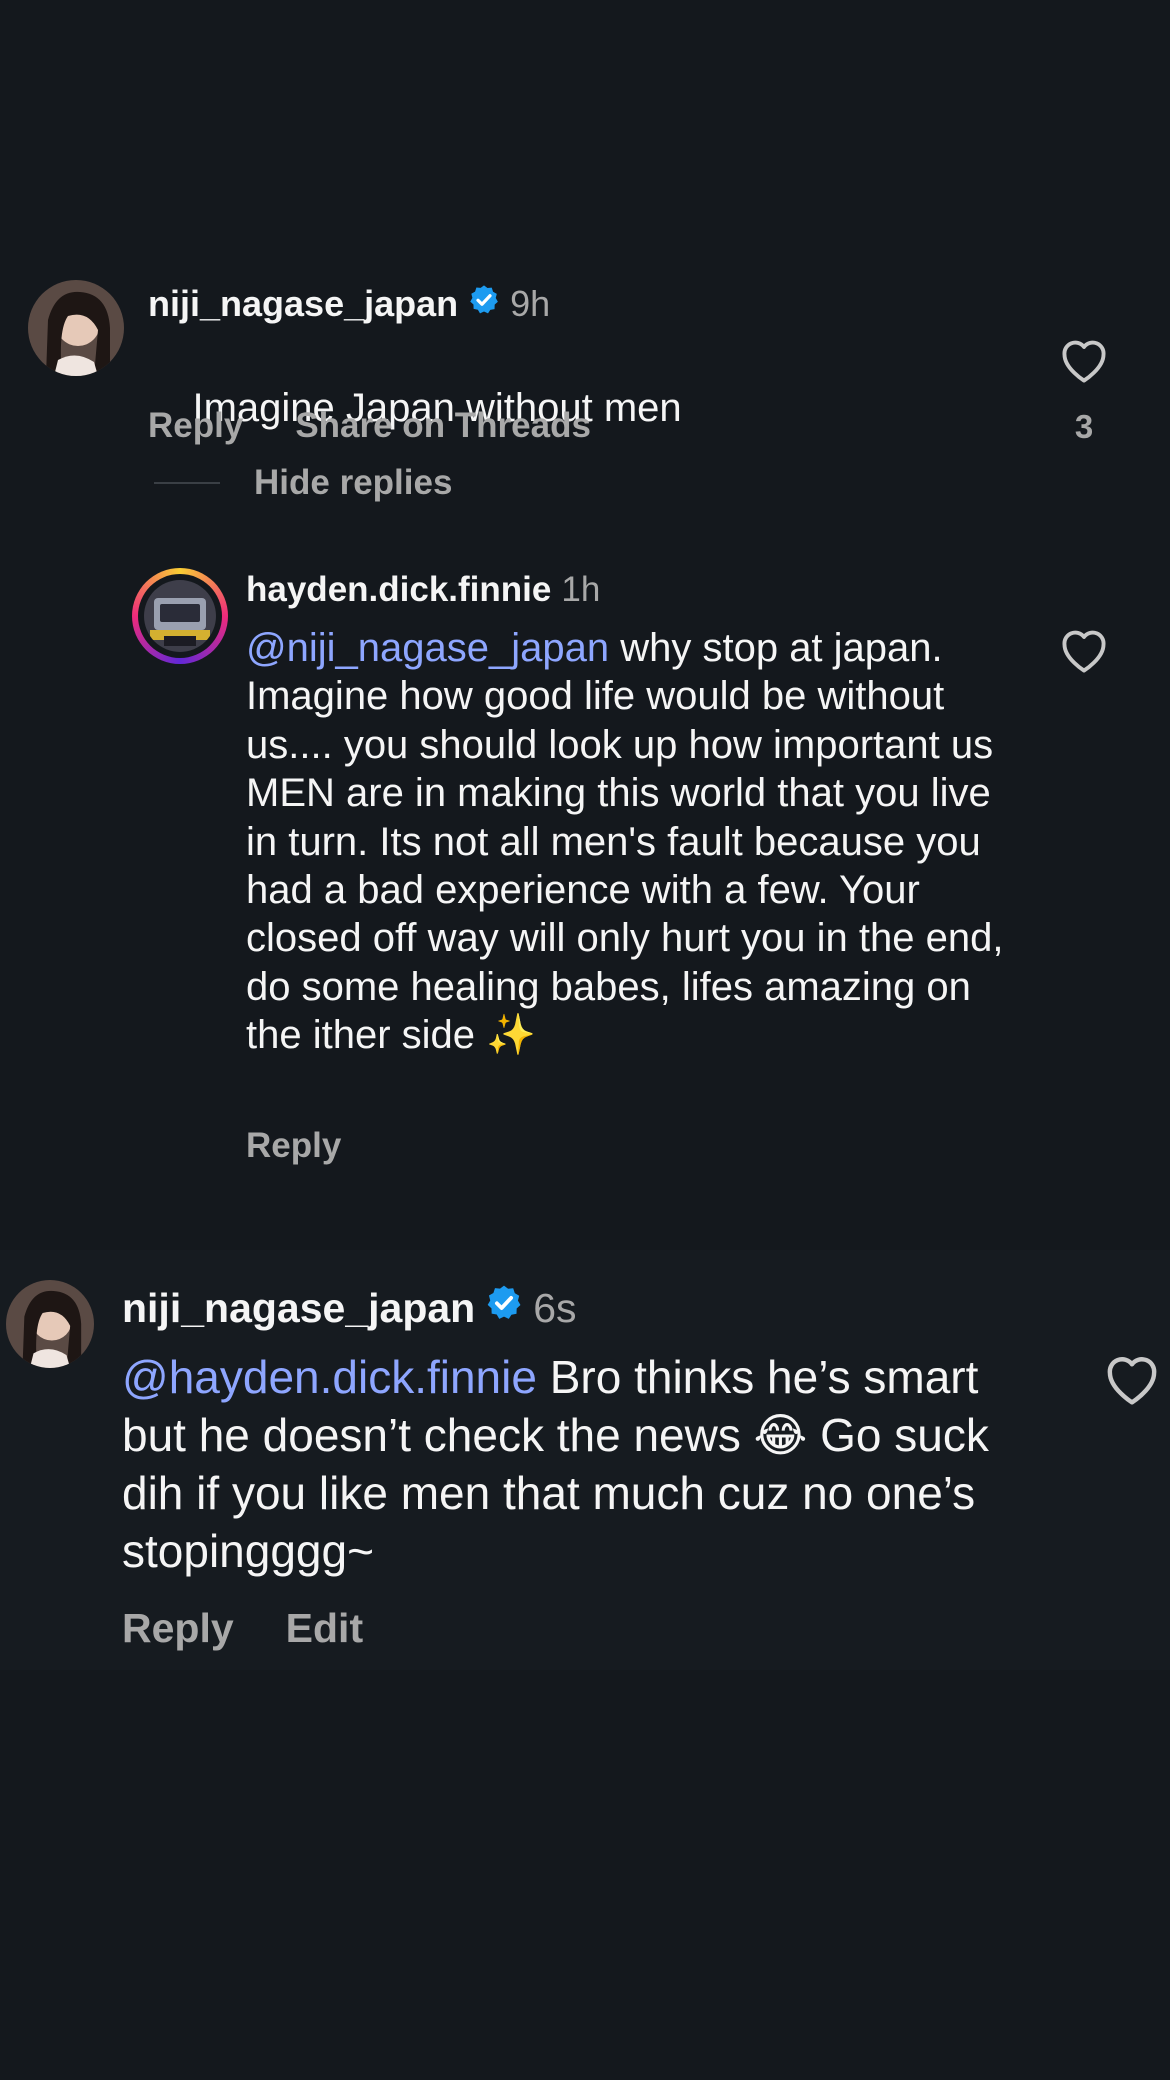 The height and width of the screenshot is (2080, 1170). I want to click on edit-button: Edit, so click(324, 1628).